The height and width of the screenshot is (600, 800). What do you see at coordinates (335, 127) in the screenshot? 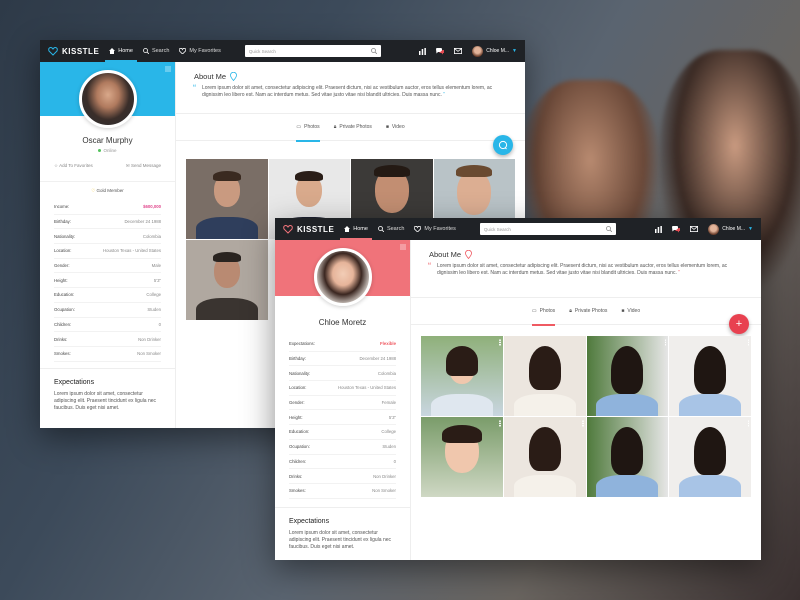
I see `lock-icon: 🔒︎` at bounding box center [335, 127].